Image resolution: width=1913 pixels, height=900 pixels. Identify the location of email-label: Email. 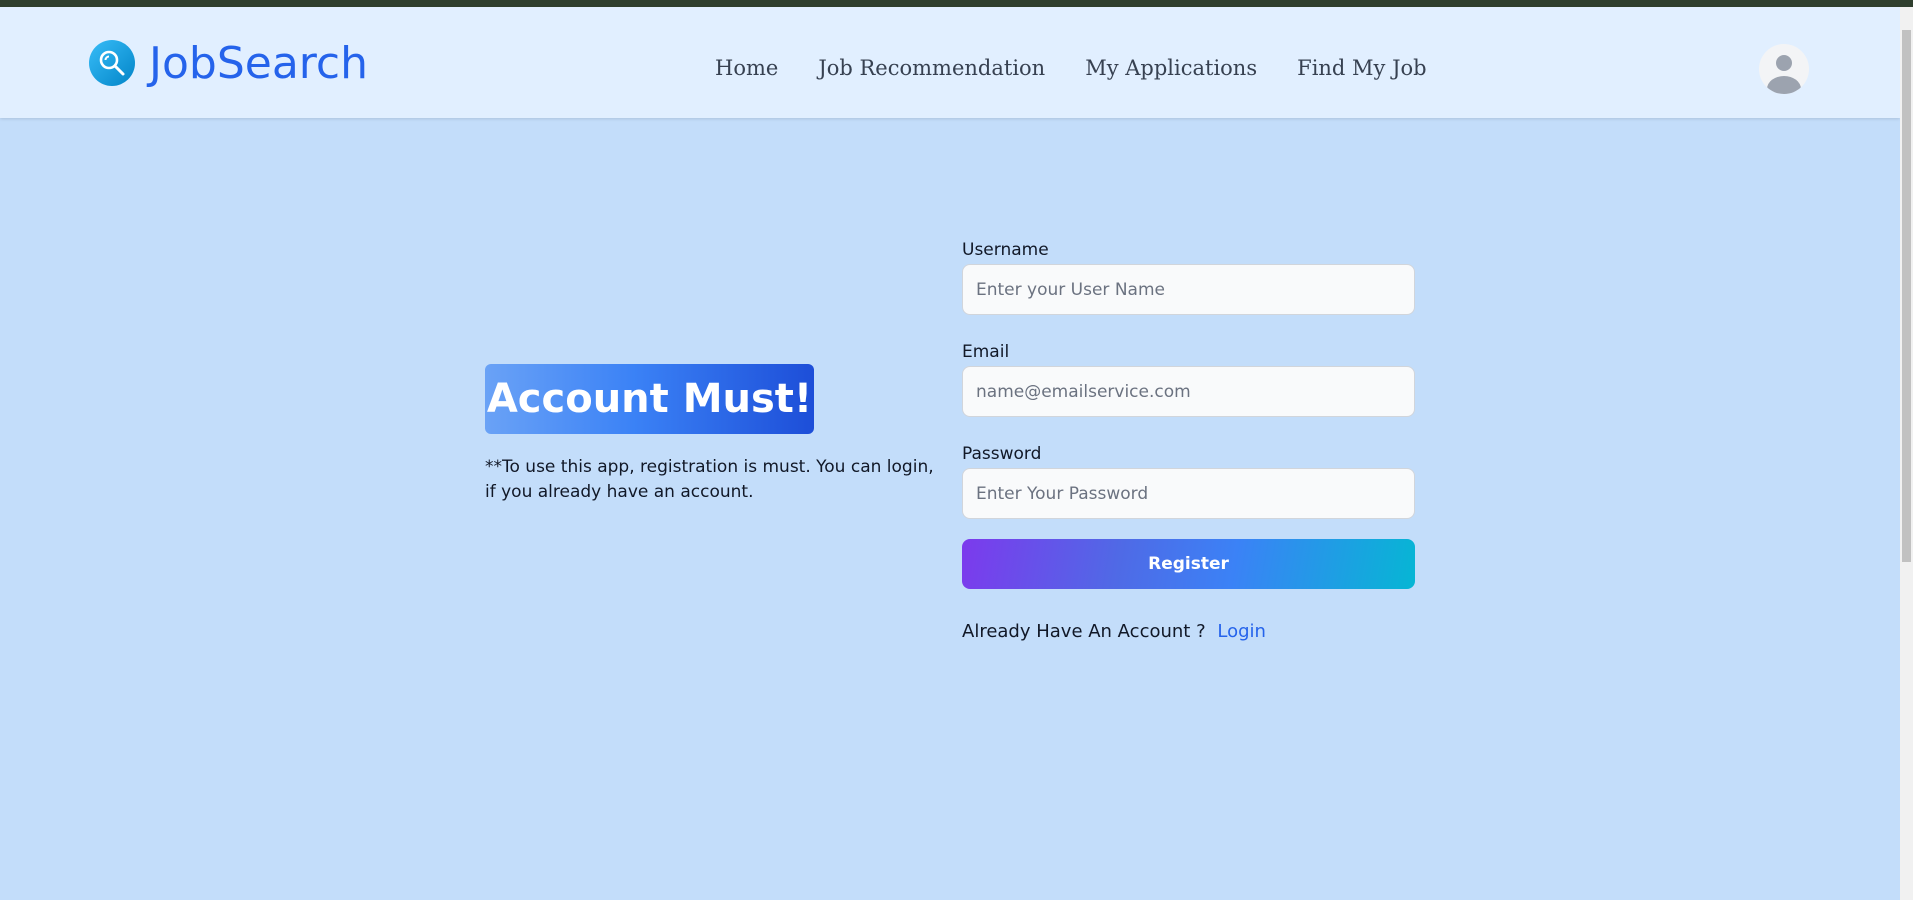
(986, 352).